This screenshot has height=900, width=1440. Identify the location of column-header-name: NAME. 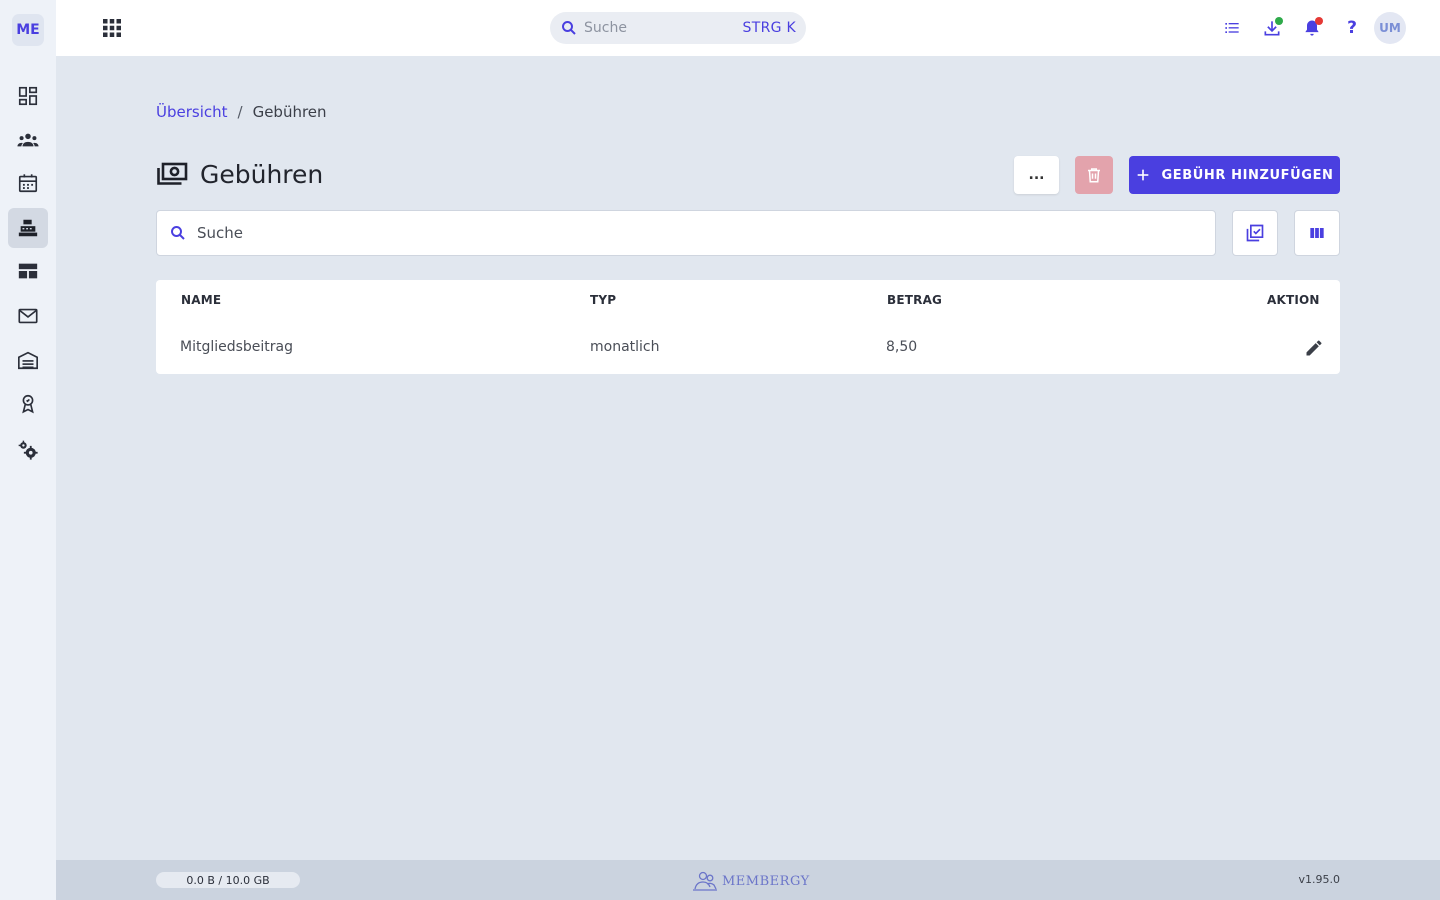
(201, 300).